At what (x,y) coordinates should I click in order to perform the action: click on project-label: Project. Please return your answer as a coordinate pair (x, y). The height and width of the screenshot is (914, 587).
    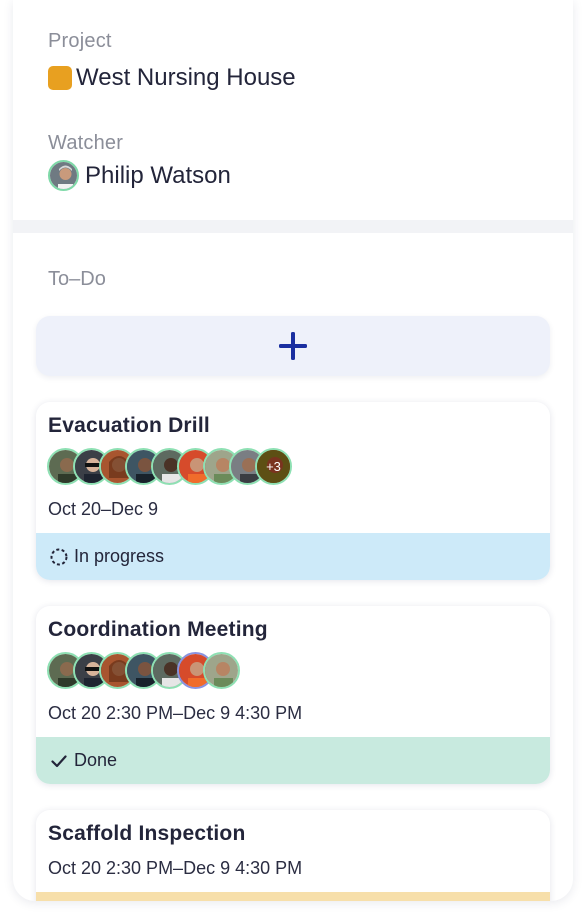
    Looking at the image, I should click on (80, 41).